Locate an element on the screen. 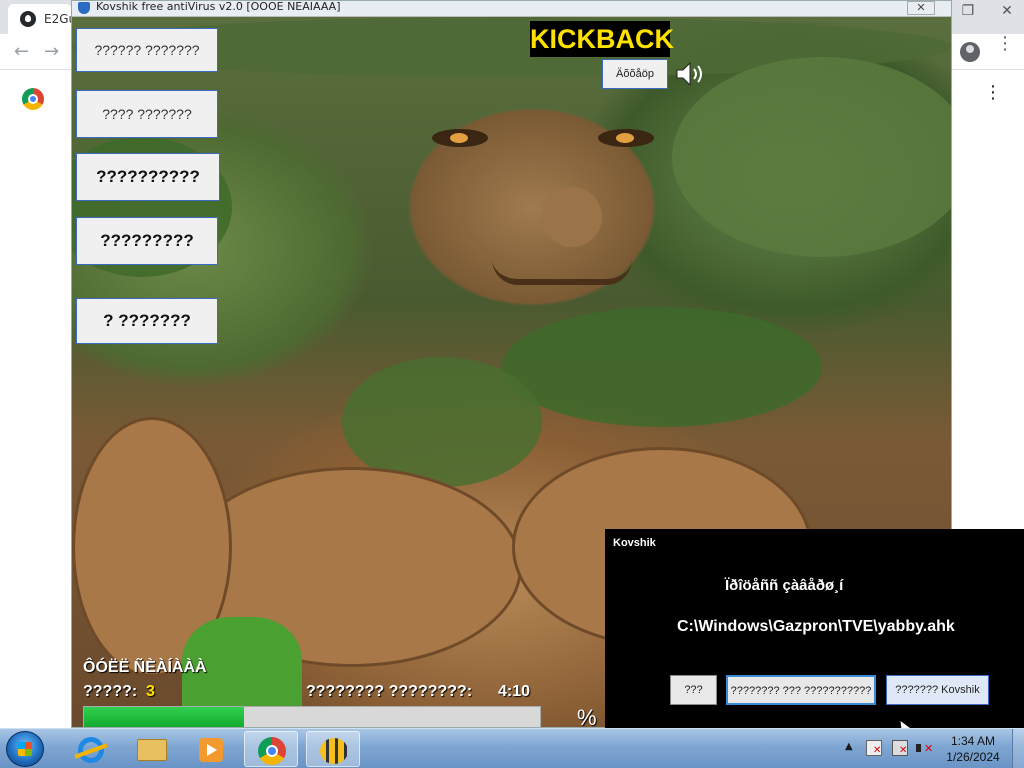  action-center-flag-icon is located at coordinates (874, 748).